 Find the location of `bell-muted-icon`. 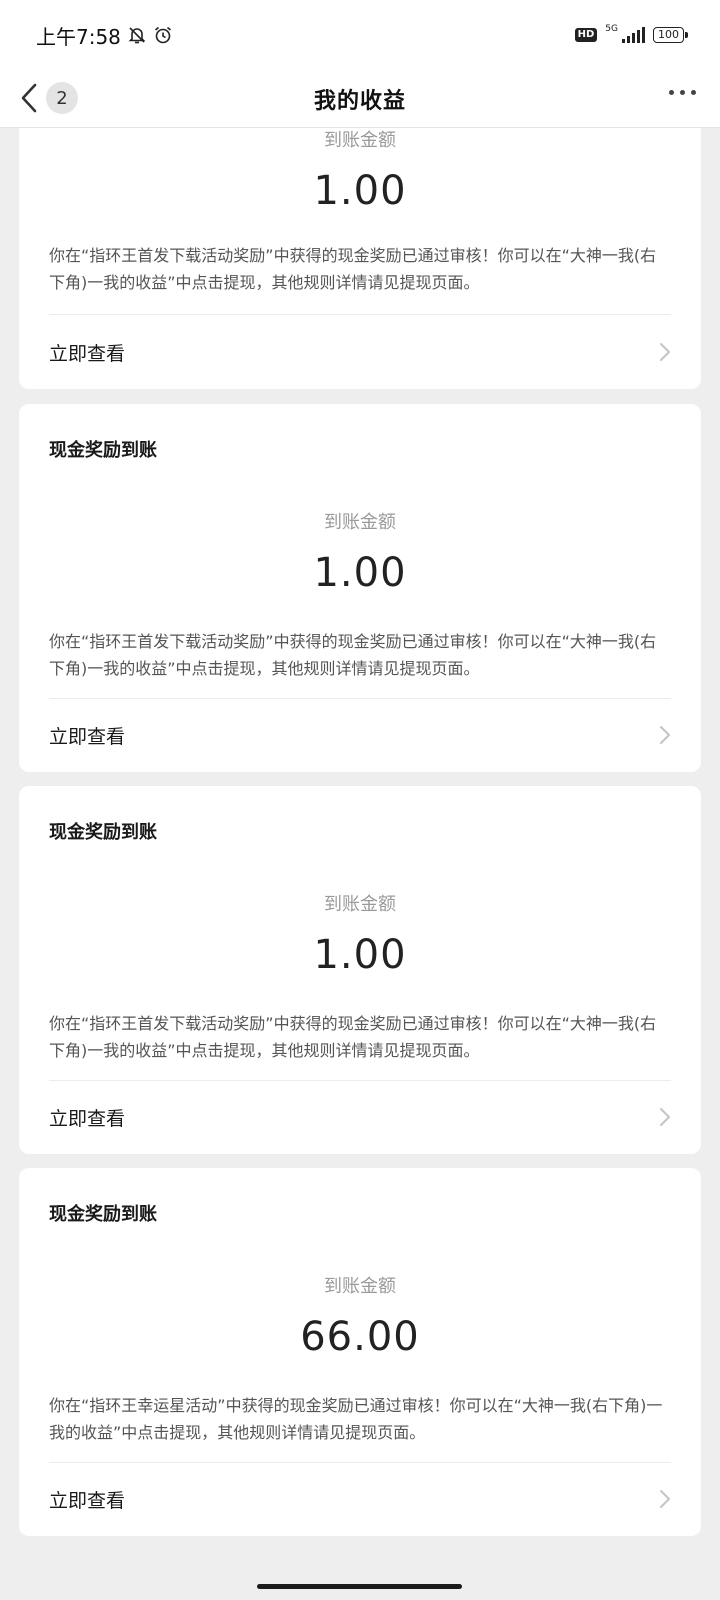

bell-muted-icon is located at coordinates (137, 35).